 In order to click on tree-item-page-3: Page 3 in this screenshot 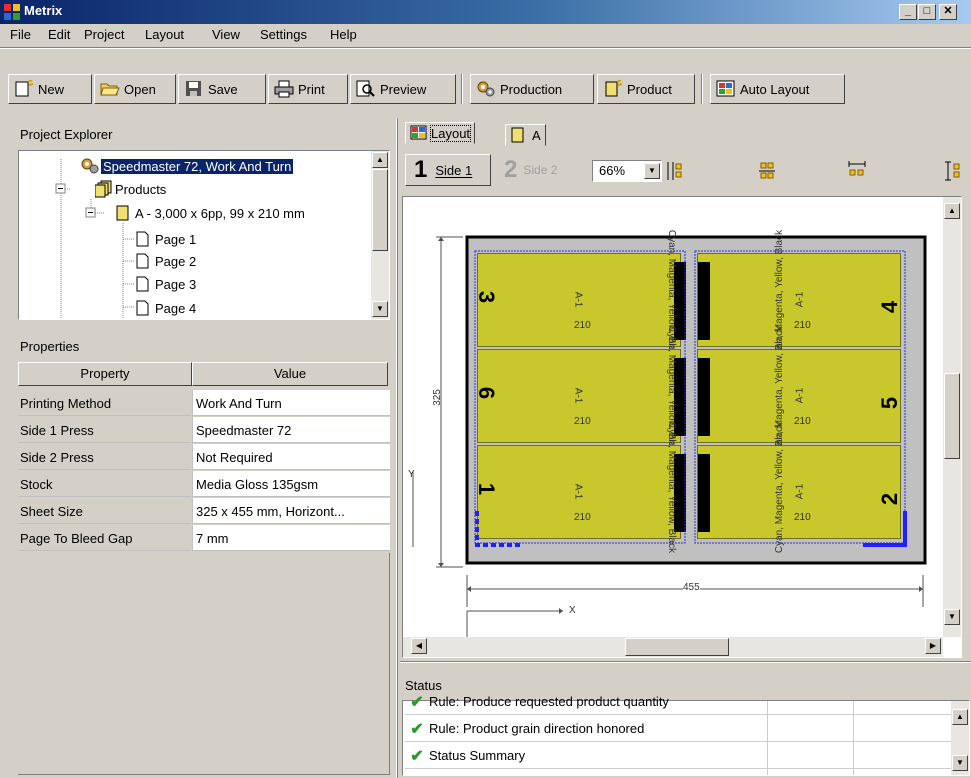, I will do `click(165, 284)`.